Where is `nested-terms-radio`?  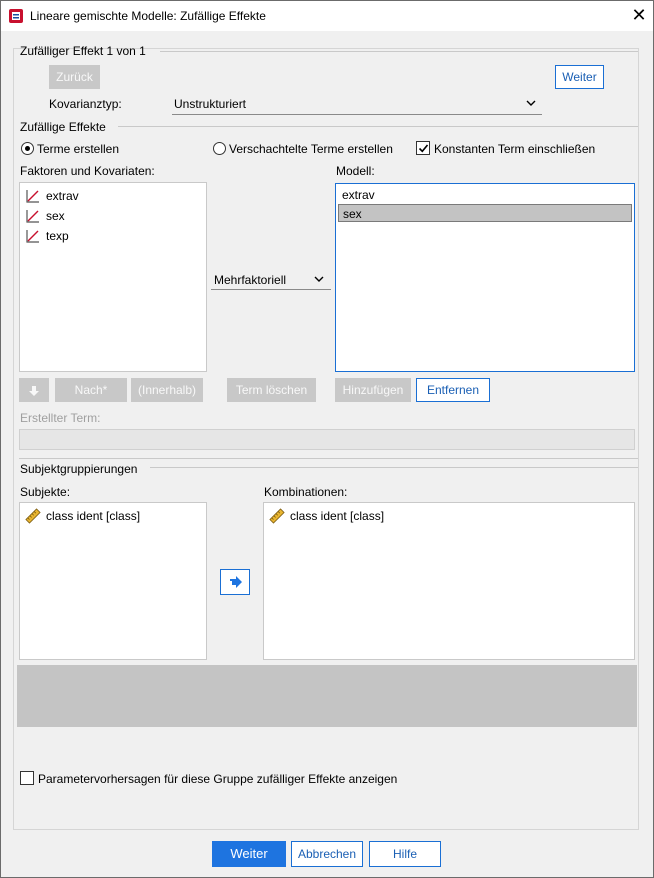 nested-terms-radio is located at coordinates (219, 148).